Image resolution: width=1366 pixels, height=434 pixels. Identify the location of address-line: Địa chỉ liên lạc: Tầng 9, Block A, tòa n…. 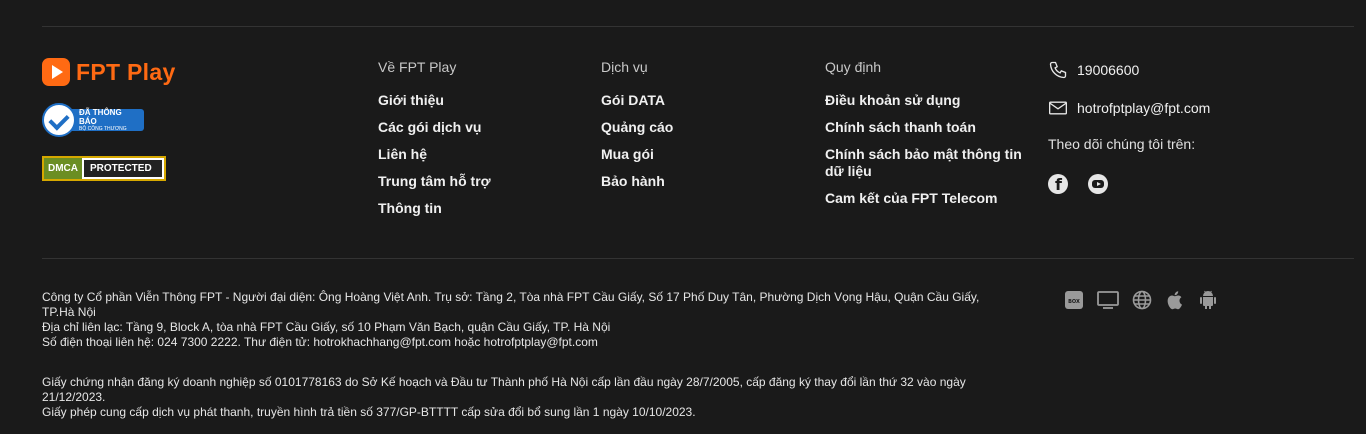
(326, 327).